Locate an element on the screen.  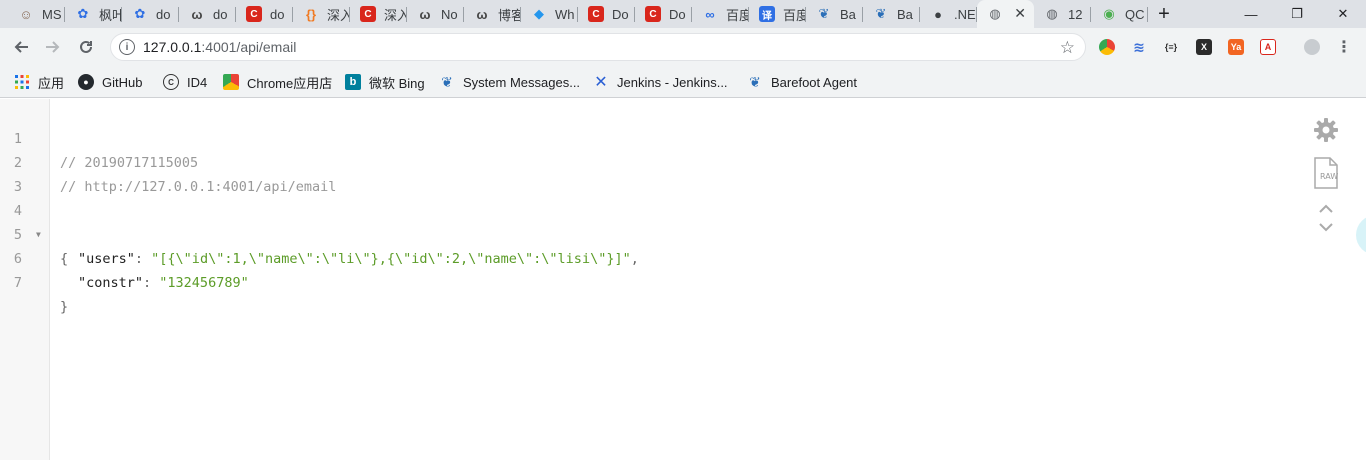
bookmark-barefoot-agent: ❦ Barefoot Agent is located at coordinates (802, 82).